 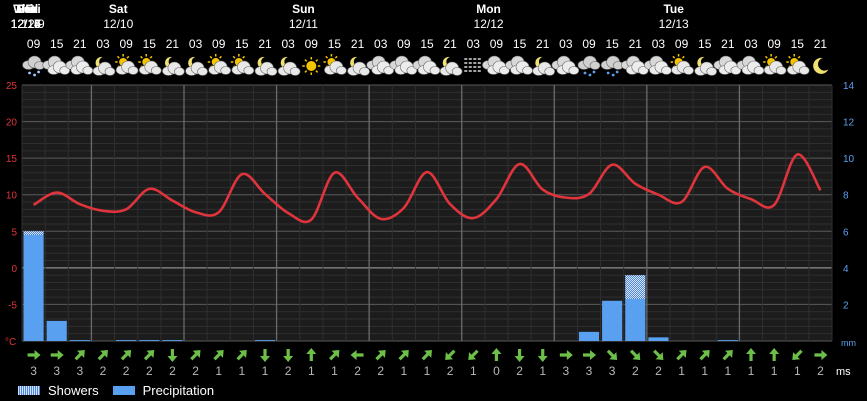 I want to click on day-date-label: 12/12, so click(x=489, y=24).